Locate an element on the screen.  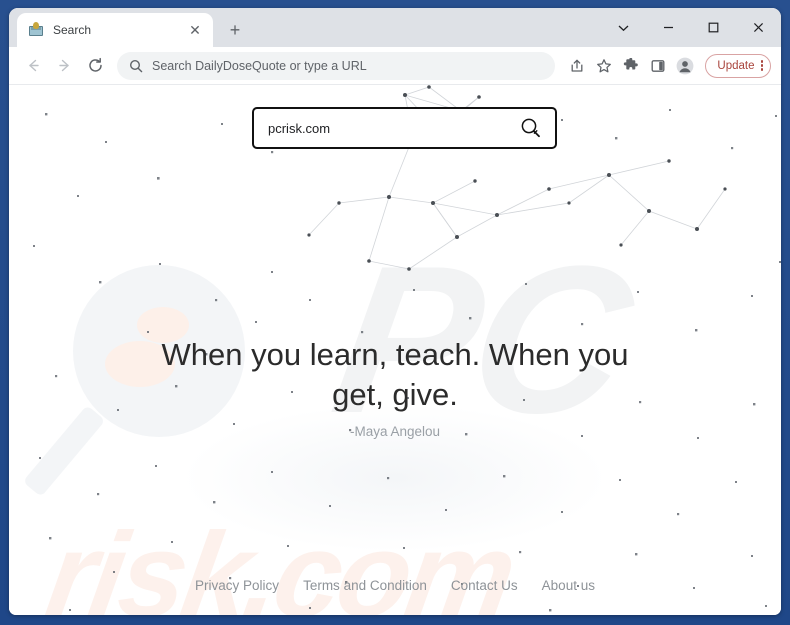
update-button-label: Update is located at coordinates (736, 65).